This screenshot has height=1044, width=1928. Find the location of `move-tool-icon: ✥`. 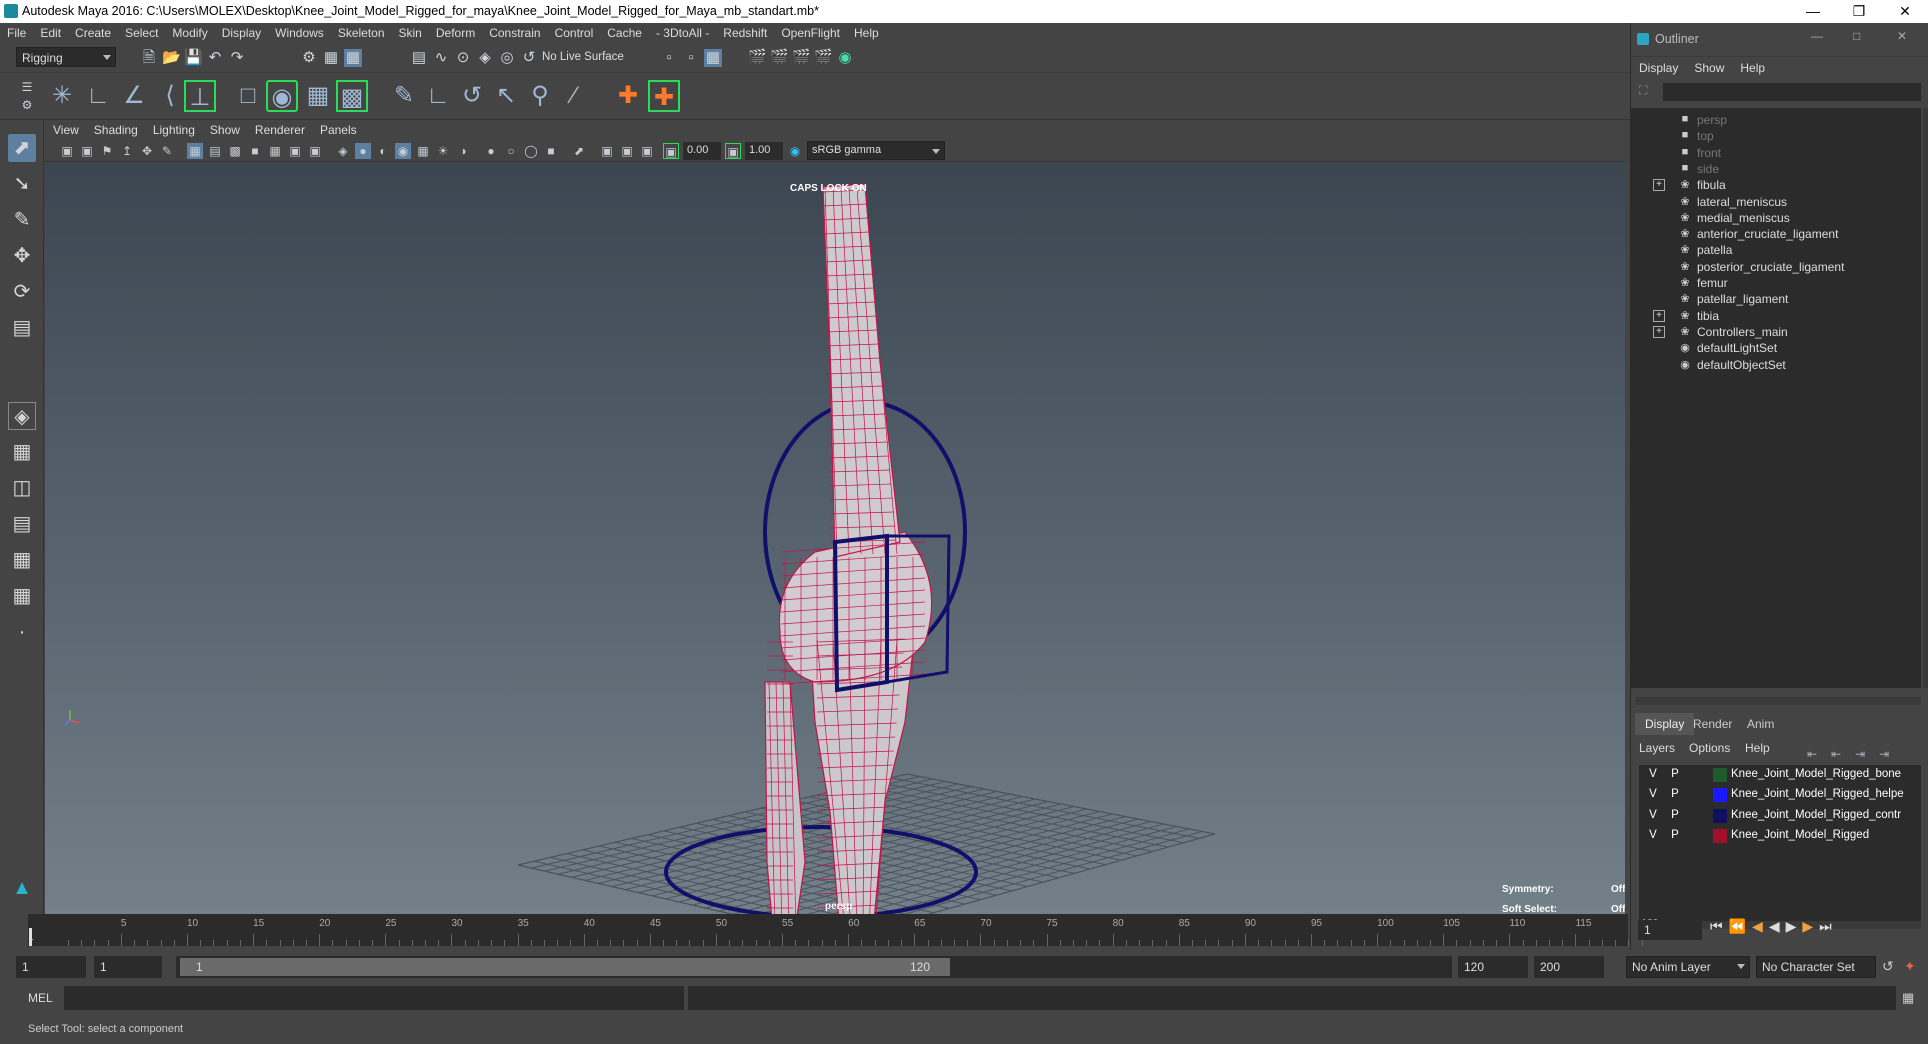

move-tool-icon: ✥ is located at coordinates (22, 256).